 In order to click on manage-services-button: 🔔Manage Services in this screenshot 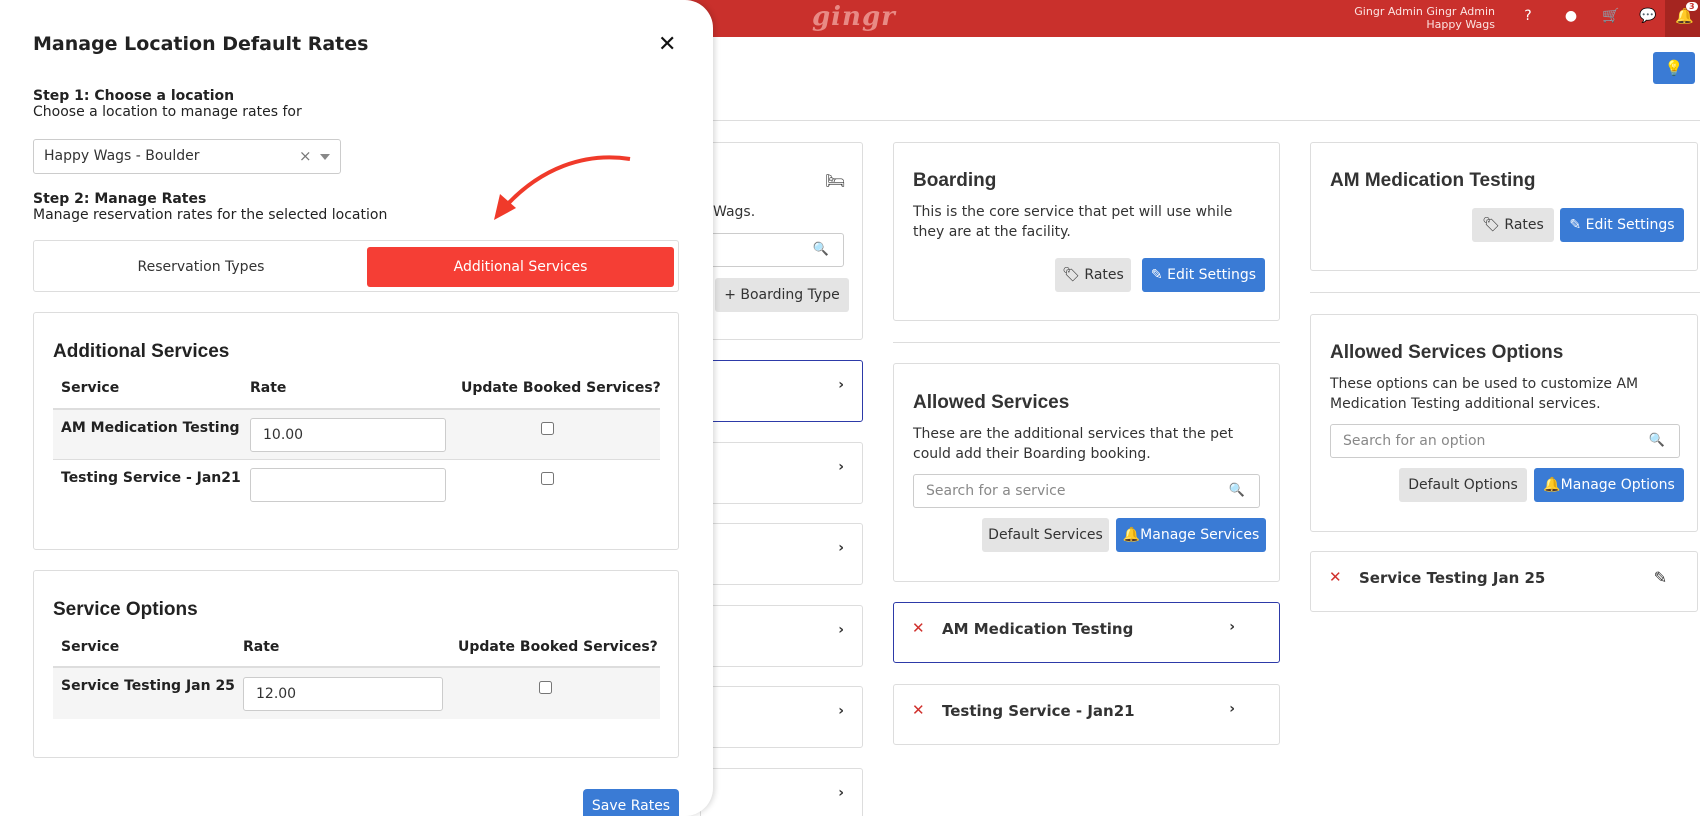, I will do `click(1191, 535)`.